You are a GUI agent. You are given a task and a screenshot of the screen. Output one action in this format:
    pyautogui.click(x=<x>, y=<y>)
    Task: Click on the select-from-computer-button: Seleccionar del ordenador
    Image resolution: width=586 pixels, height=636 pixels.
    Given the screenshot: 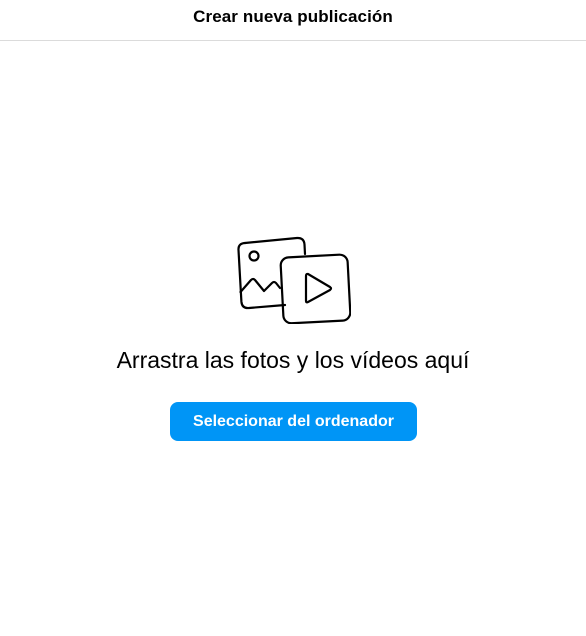 What is the action you would take?
    pyautogui.click(x=293, y=421)
    